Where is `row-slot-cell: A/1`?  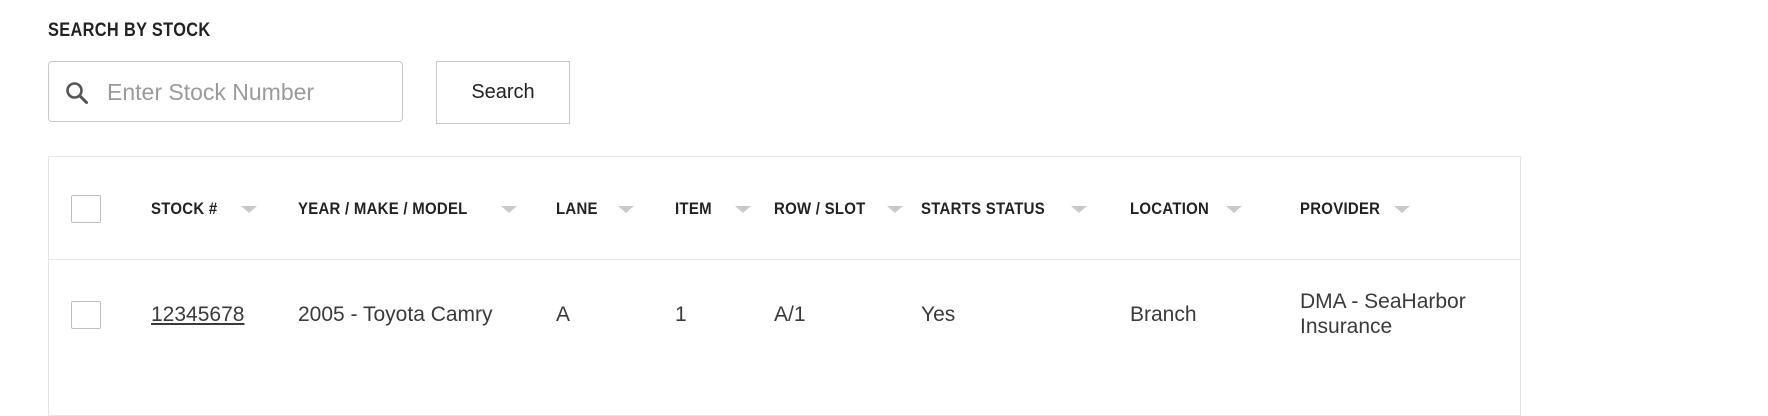
row-slot-cell: A/1 is located at coordinates (790, 314).